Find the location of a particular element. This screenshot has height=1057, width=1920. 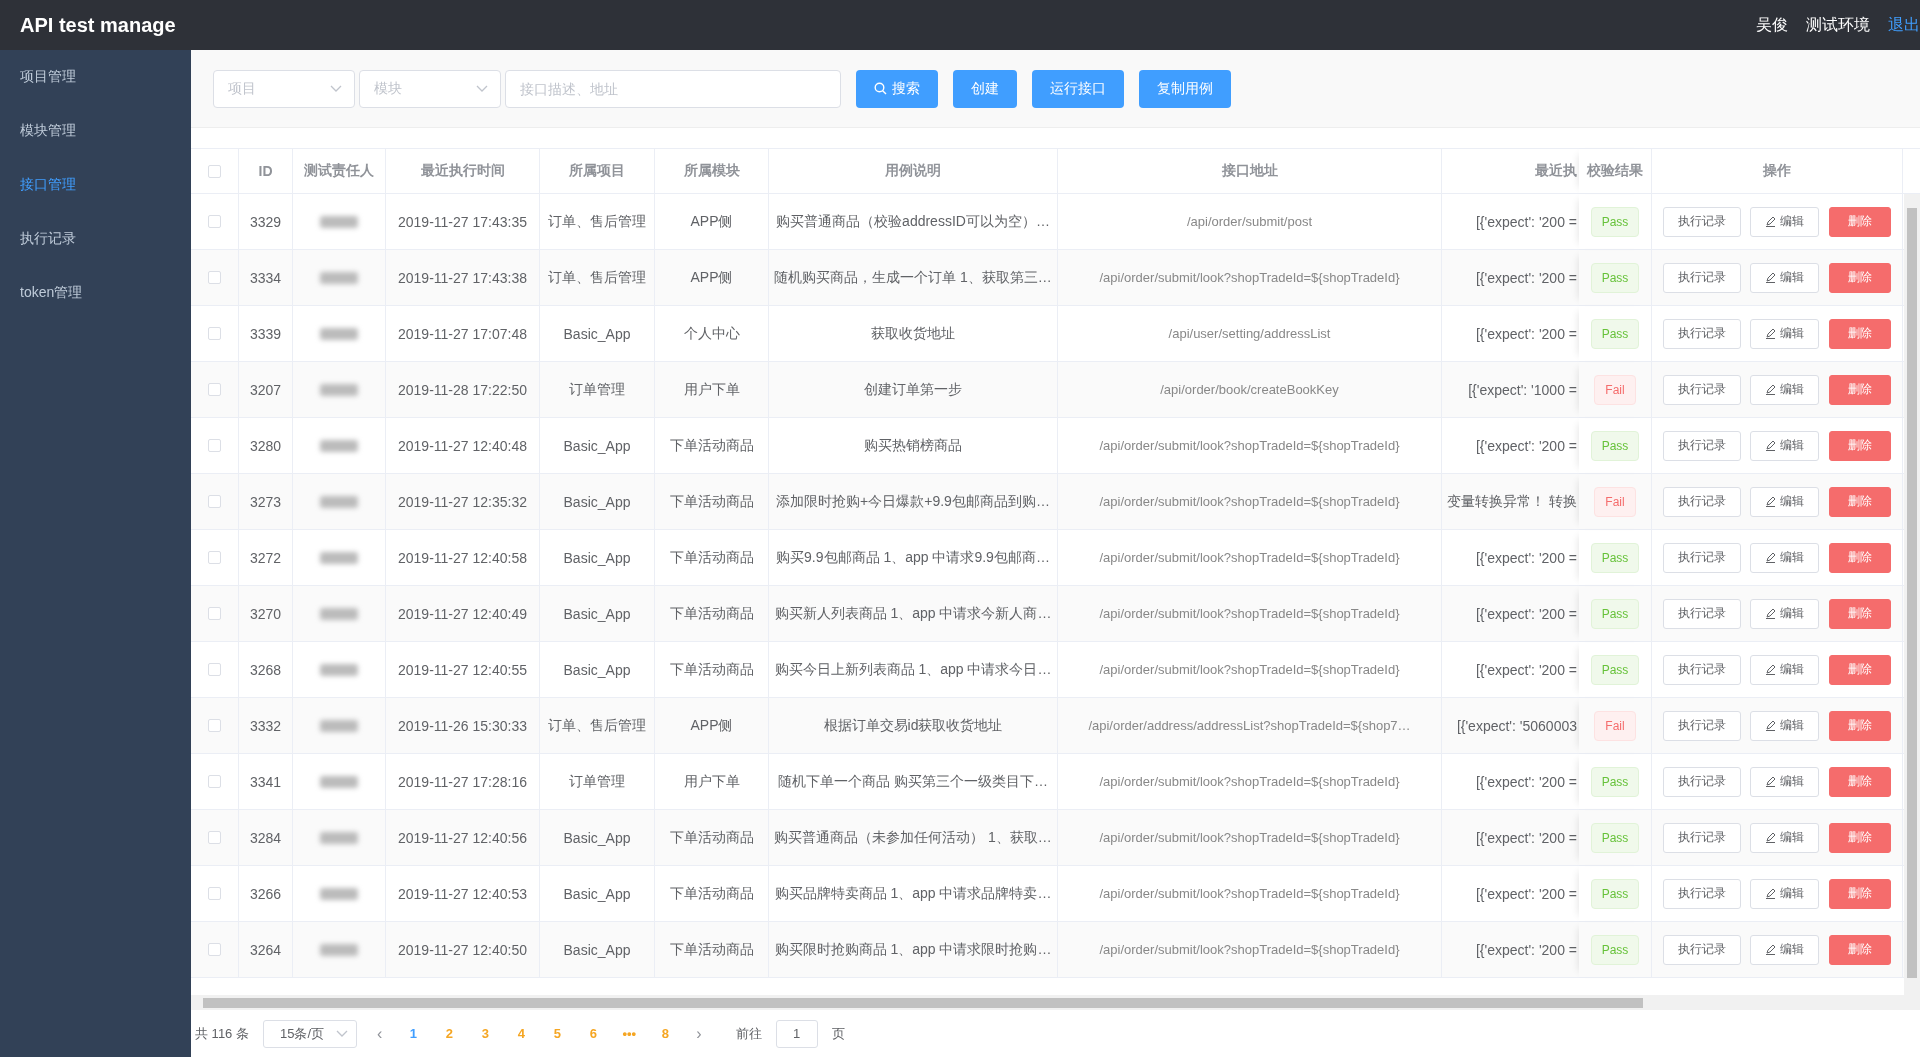

select-all-checkbox is located at coordinates (214, 171).